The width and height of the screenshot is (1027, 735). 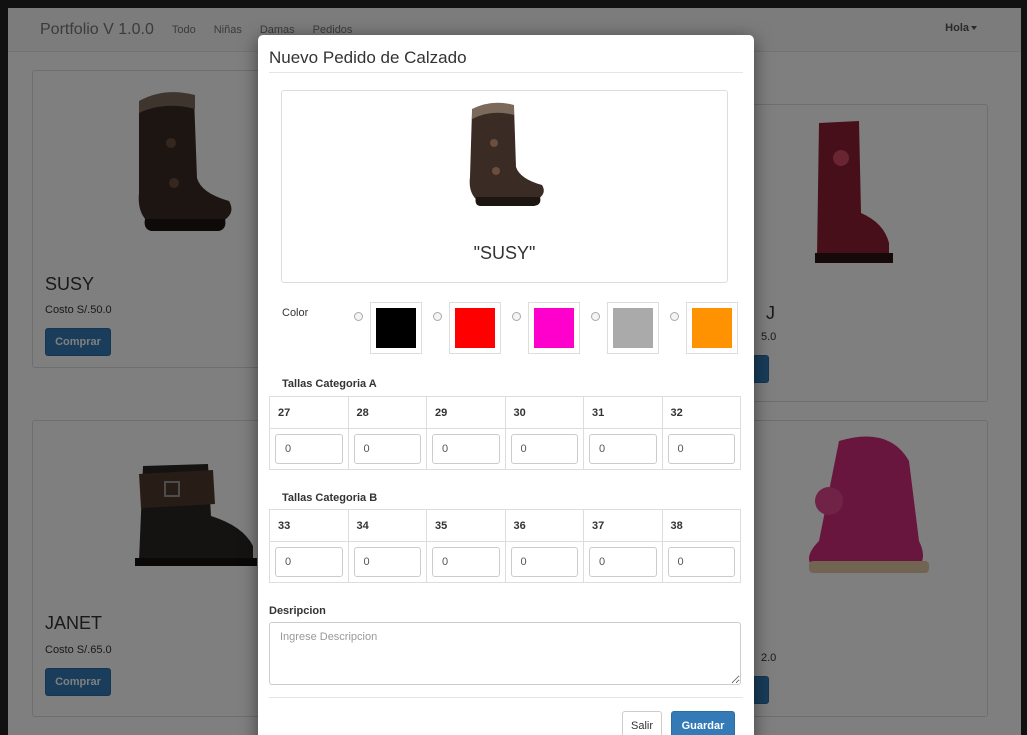 I want to click on size-header: 38, so click(x=701, y=525).